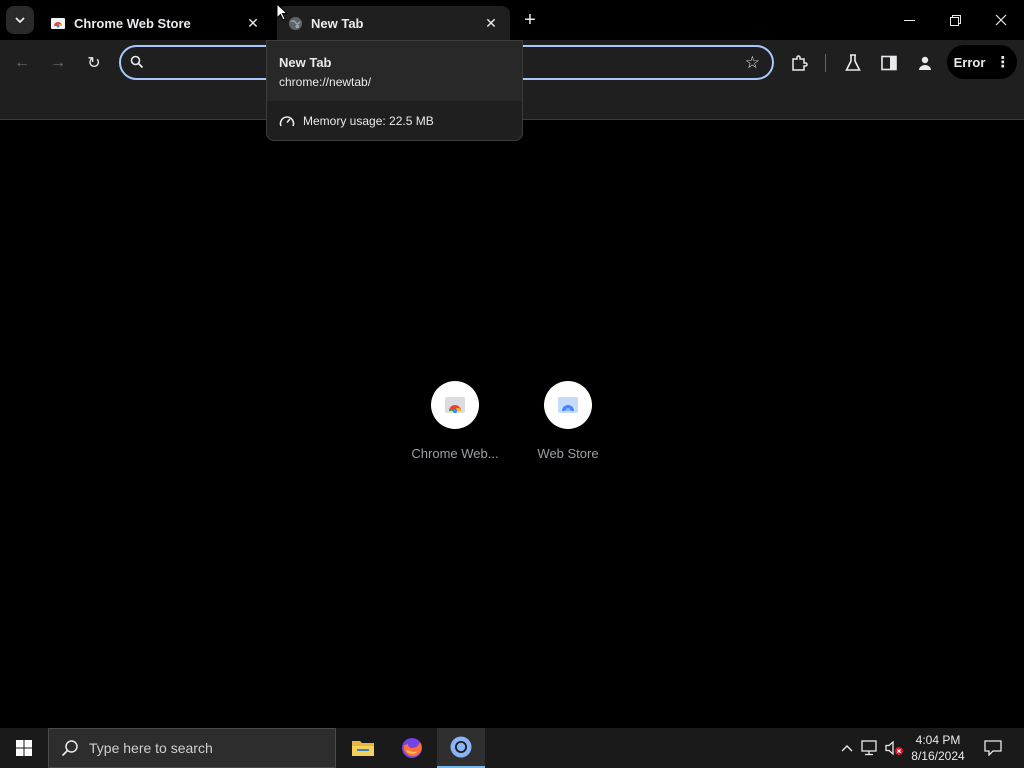  What do you see at coordinates (752, 63) in the screenshot?
I see `bookmark-star-icon: ☆` at bounding box center [752, 63].